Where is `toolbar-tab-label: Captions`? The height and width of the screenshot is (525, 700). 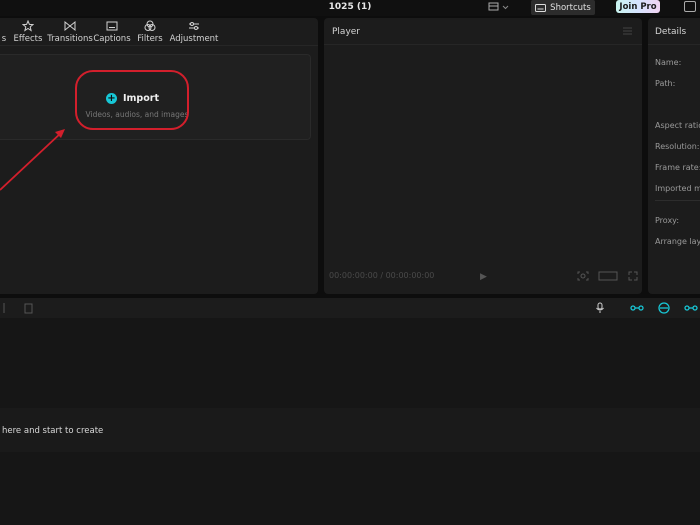 toolbar-tab-label: Captions is located at coordinates (112, 39).